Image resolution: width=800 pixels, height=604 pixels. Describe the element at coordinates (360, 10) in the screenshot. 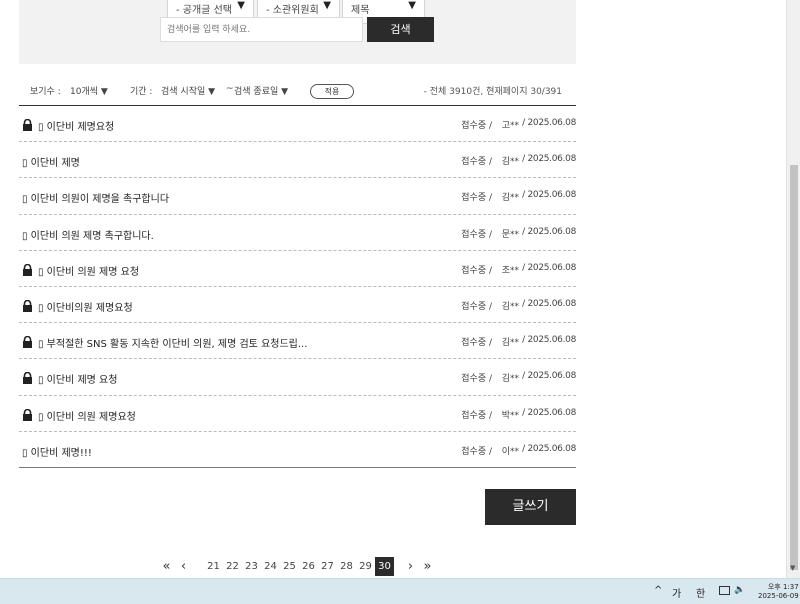

I see `field-select-value: 제목` at that location.